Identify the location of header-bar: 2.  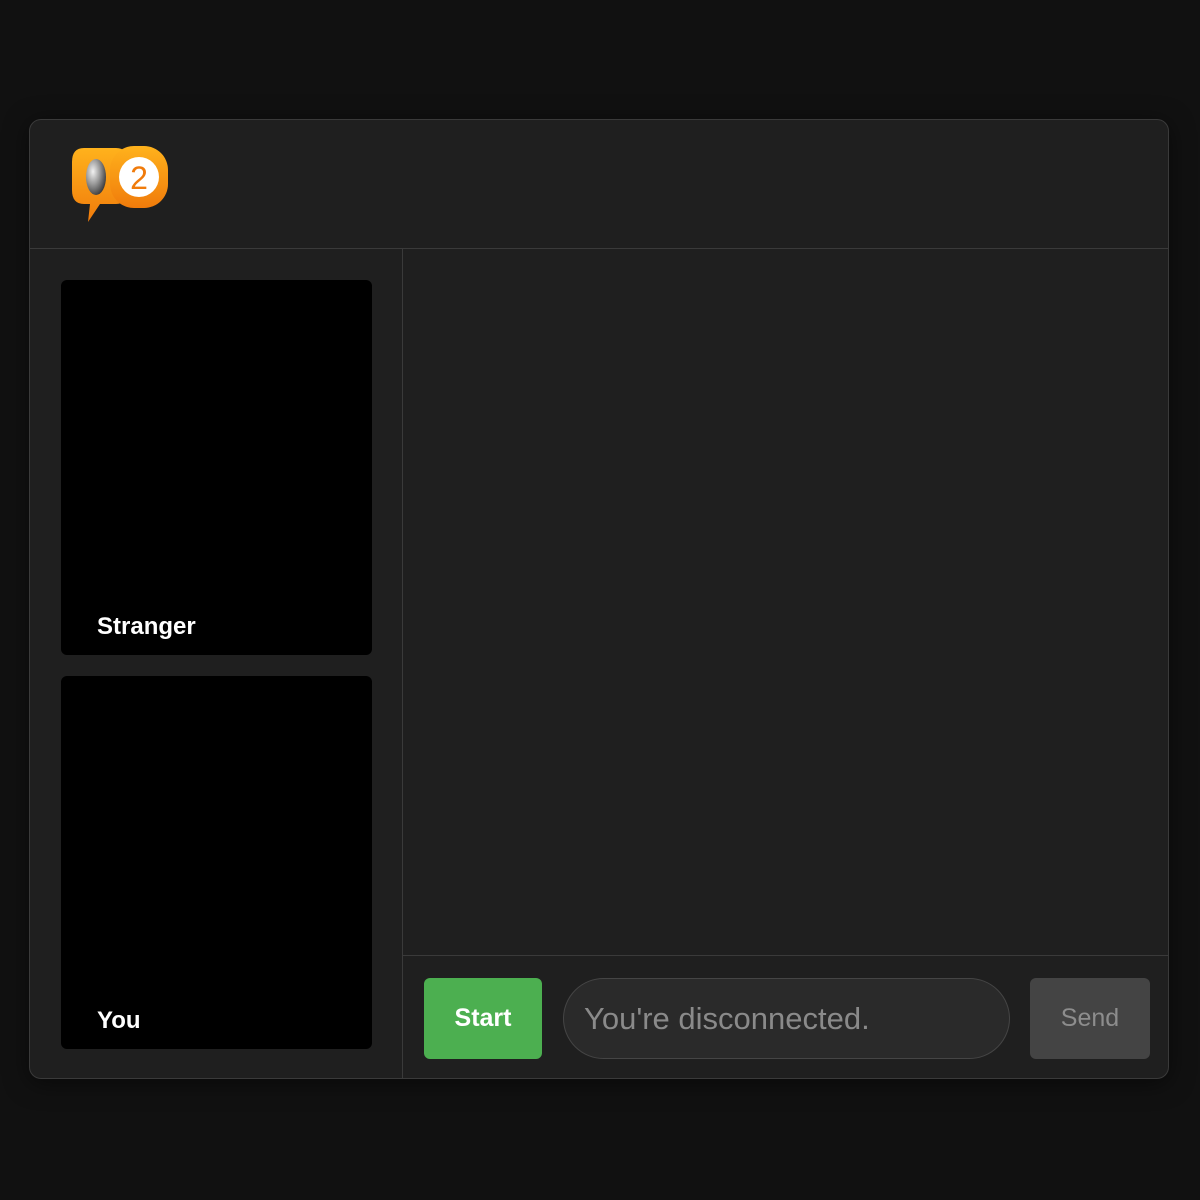
(599, 184).